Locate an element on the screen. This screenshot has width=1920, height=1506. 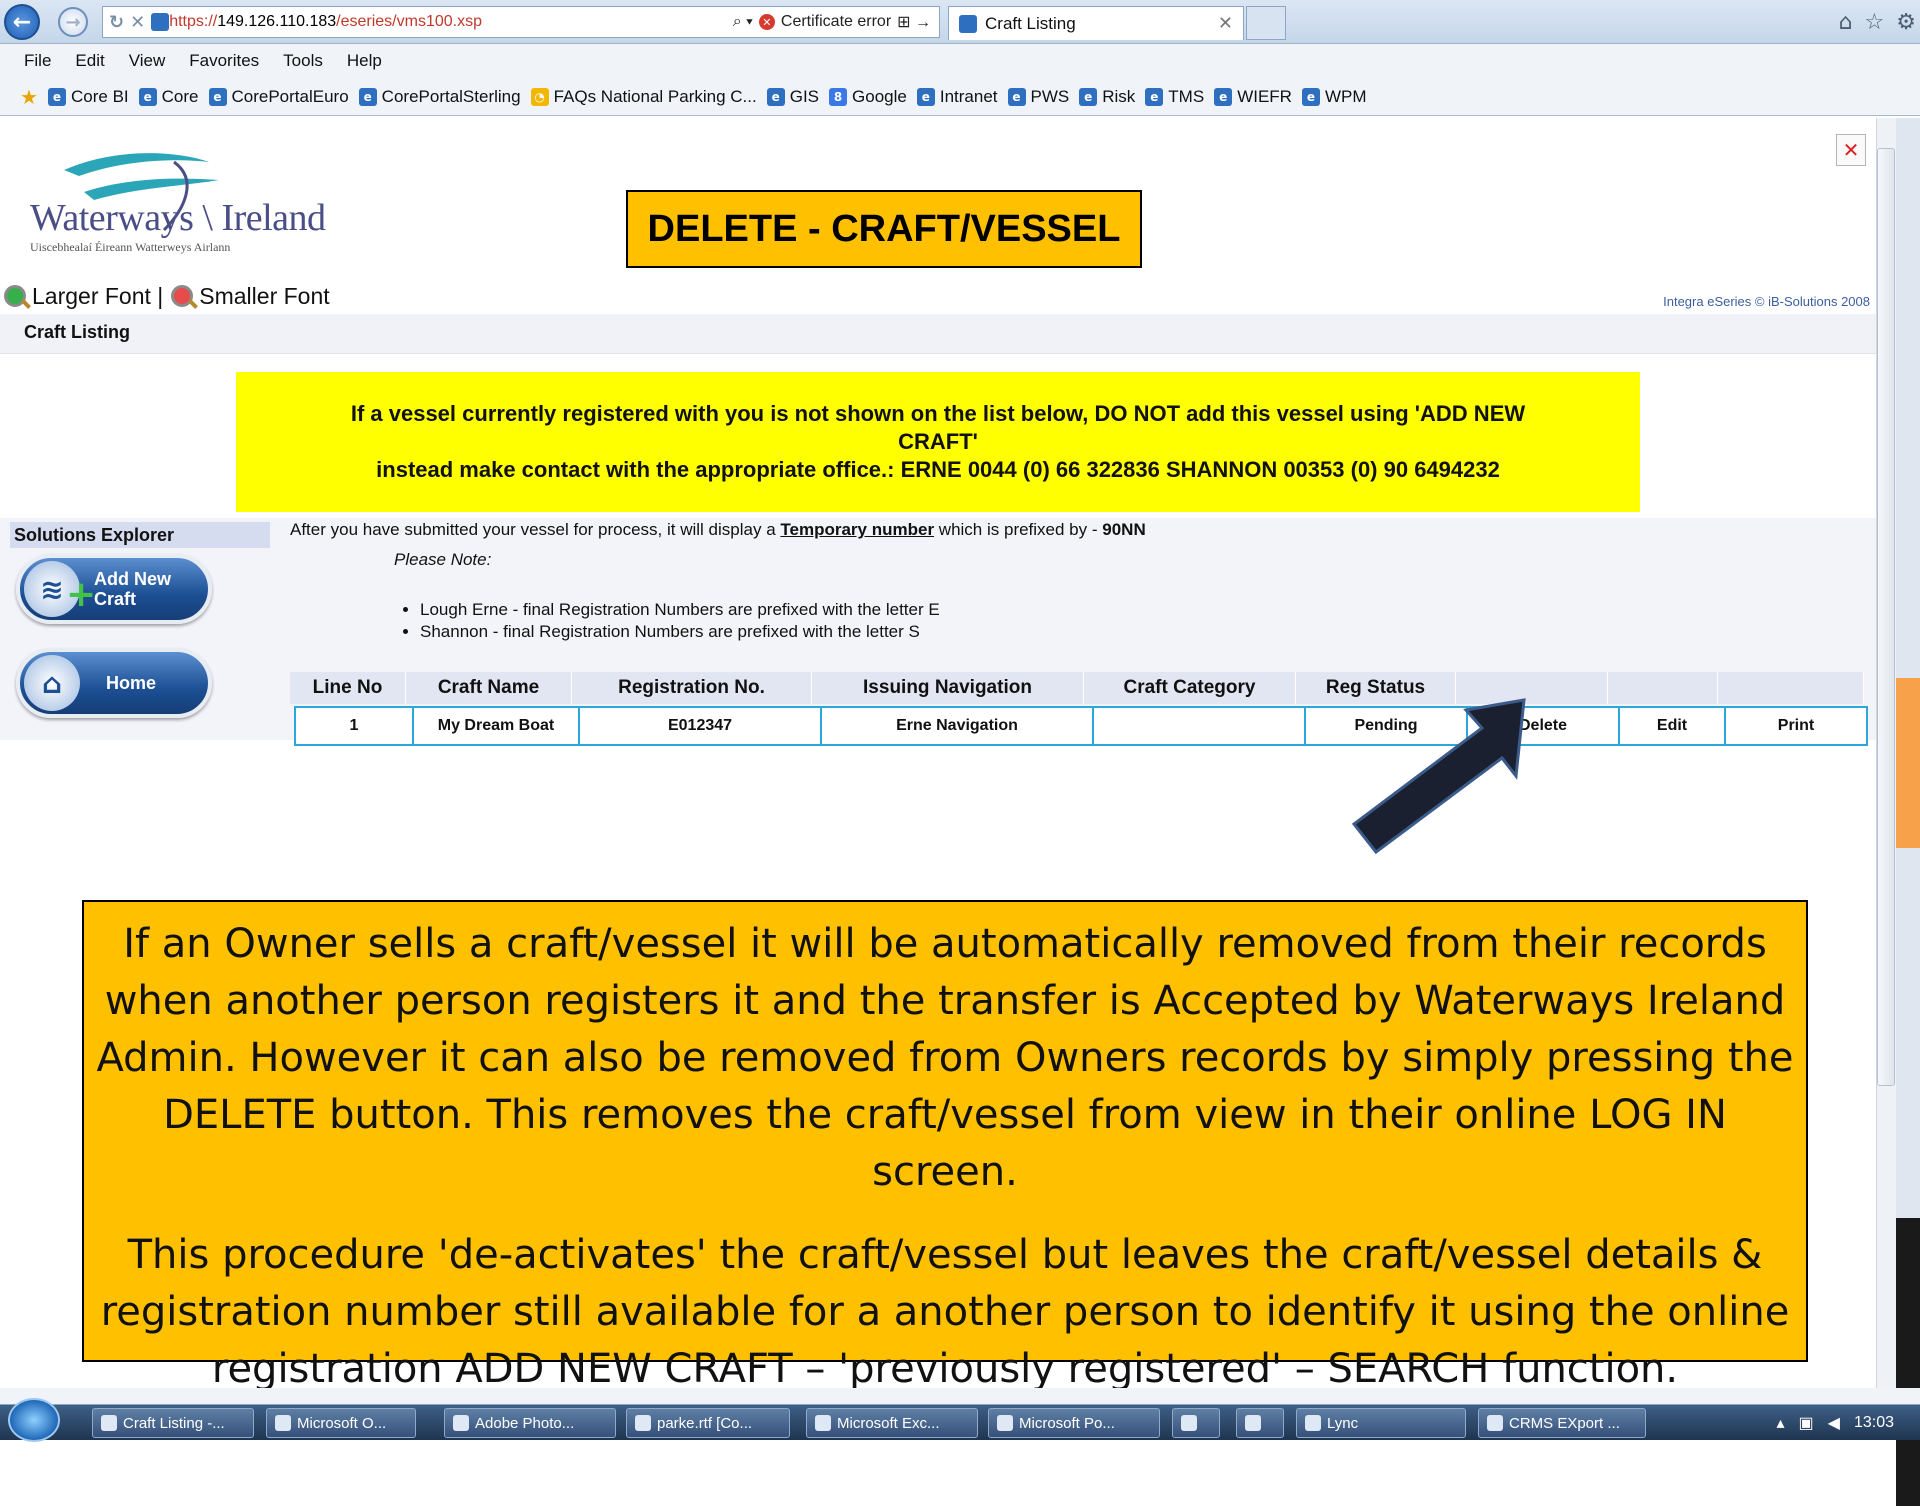
lync-icon is located at coordinates (1313, 1423).